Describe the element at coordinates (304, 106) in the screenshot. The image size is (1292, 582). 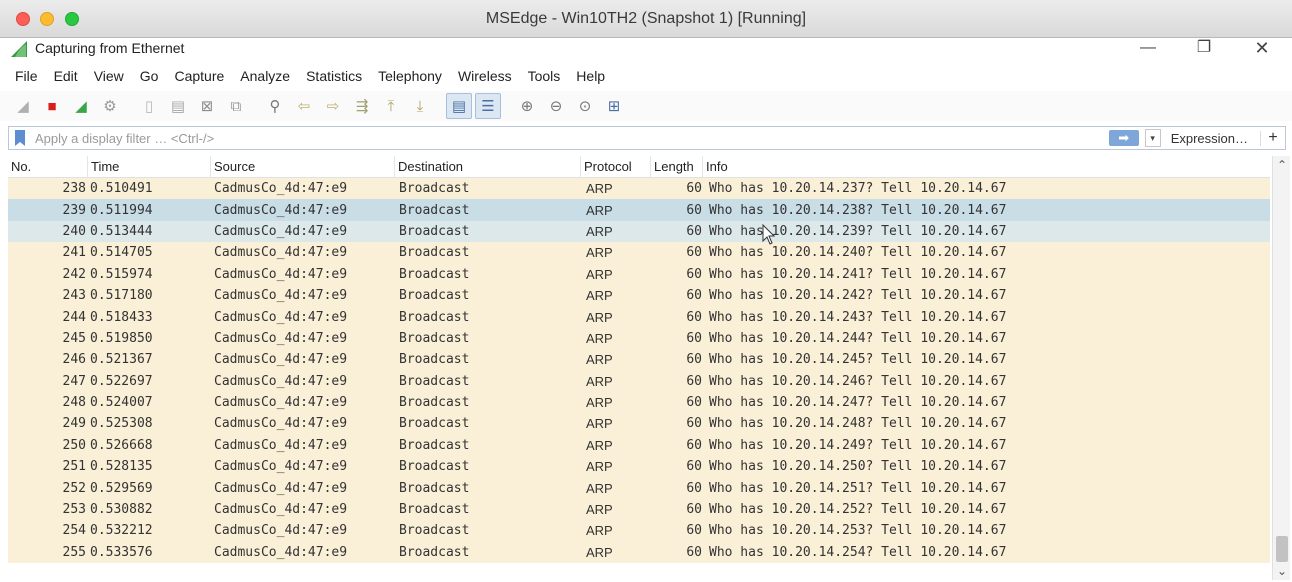
I see `go-back-icon: ⇦` at that location.